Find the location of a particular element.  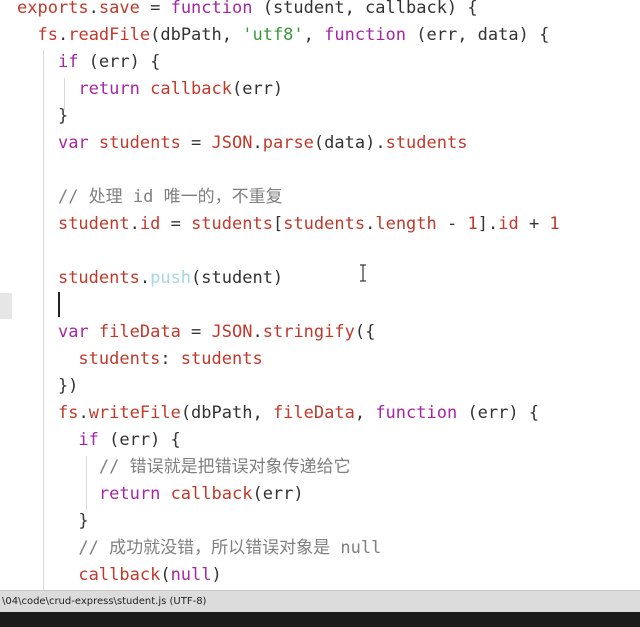

code-token: student is located at coordinates (93, 224).